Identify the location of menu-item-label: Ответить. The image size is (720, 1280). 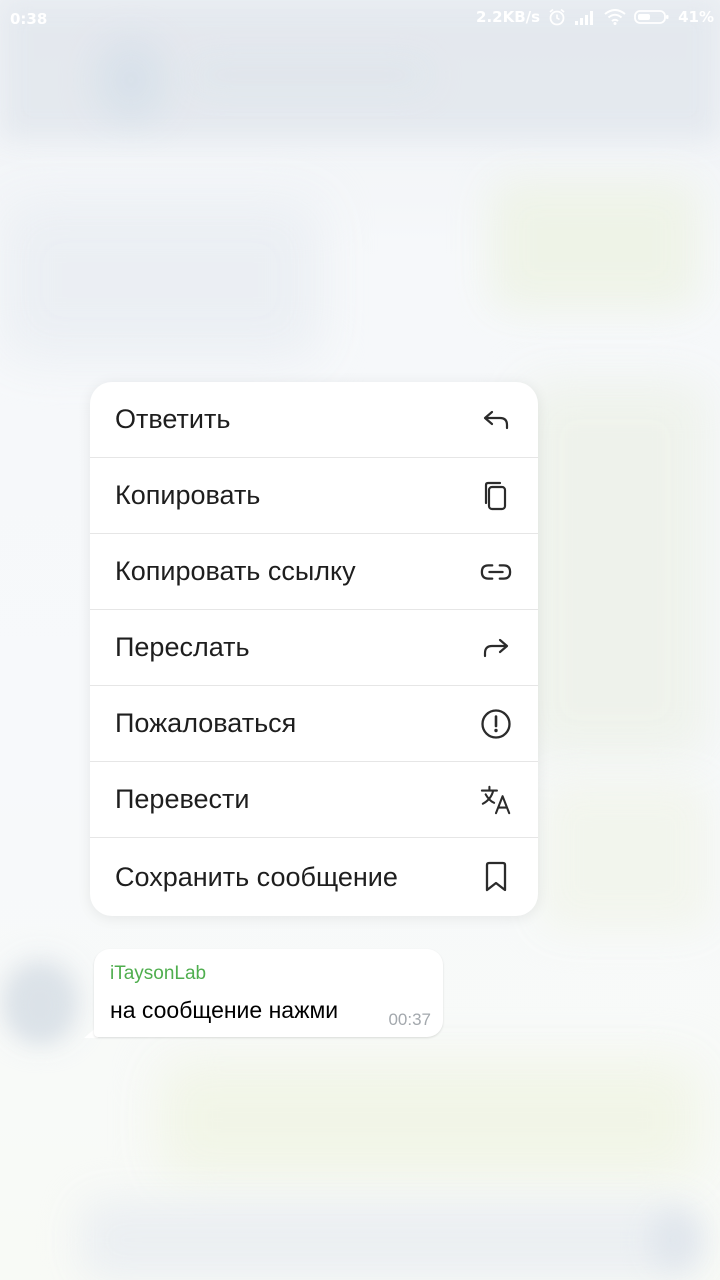
(173, 419).